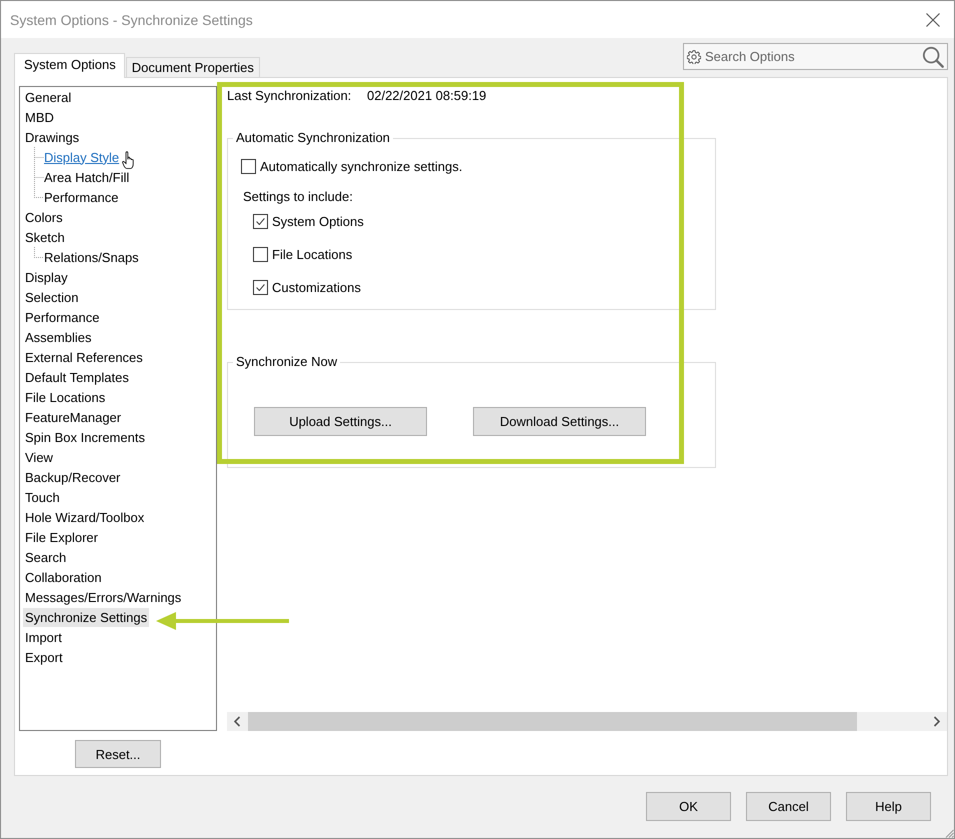  Describe the element at coordinates (48, 97) in the screenshot. I see `tree-item: General` at that location.